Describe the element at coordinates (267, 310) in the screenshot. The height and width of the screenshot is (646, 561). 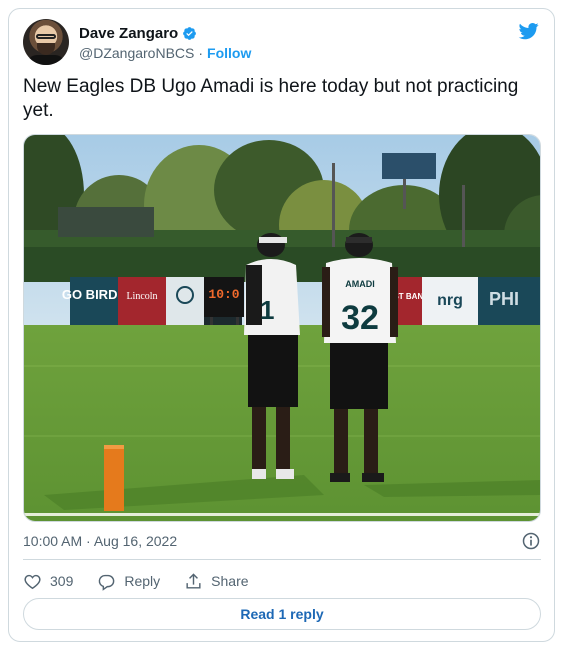
I see `jersey-number-left: 1` at that location.